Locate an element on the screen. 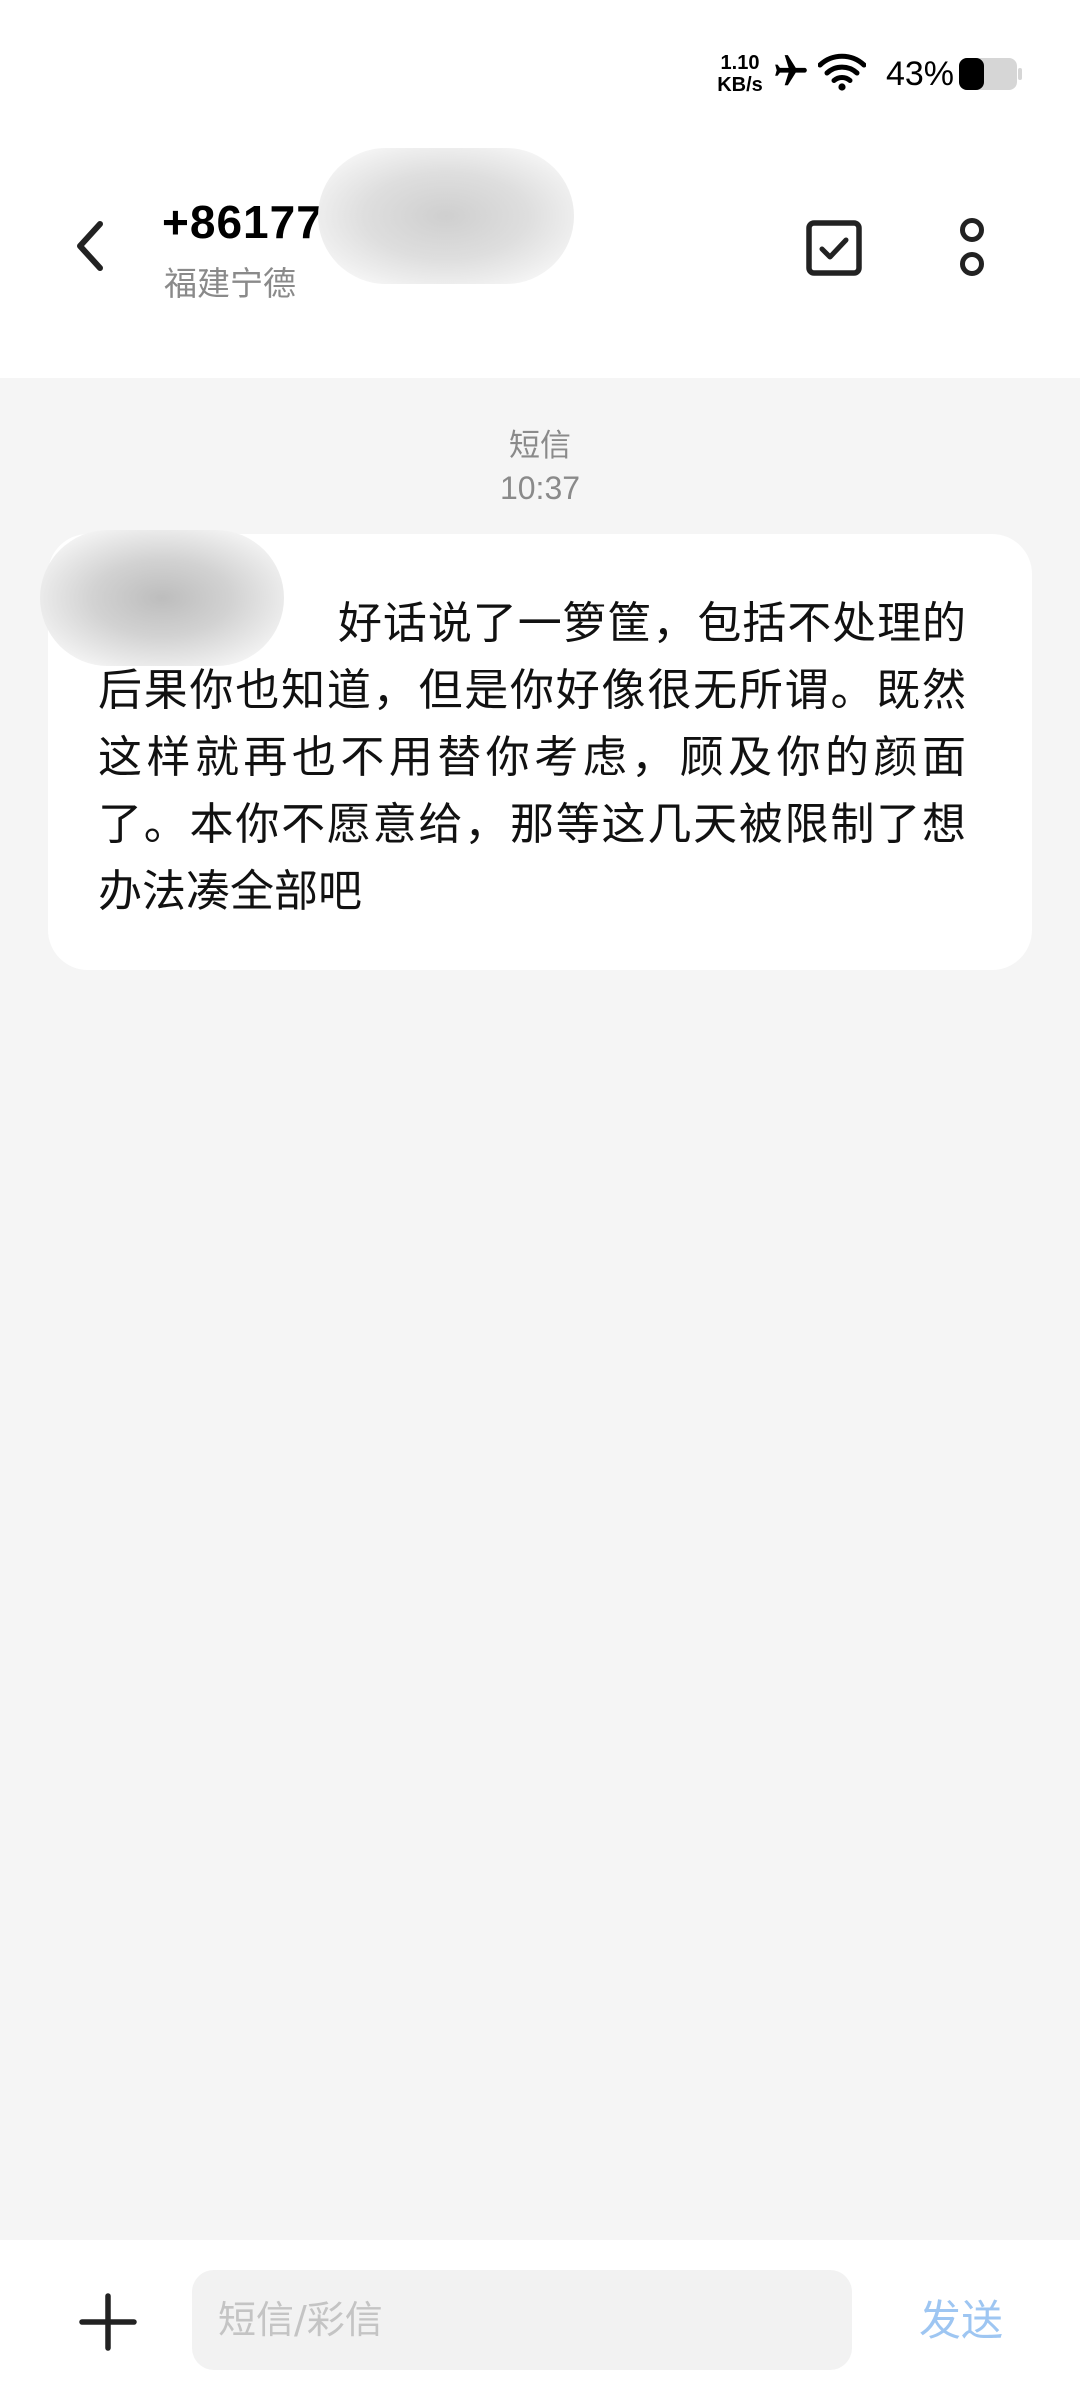 Image resolution: width=1080 pixels, height=2400 pixels. plus-icon is located at coordinates (108, 2322).